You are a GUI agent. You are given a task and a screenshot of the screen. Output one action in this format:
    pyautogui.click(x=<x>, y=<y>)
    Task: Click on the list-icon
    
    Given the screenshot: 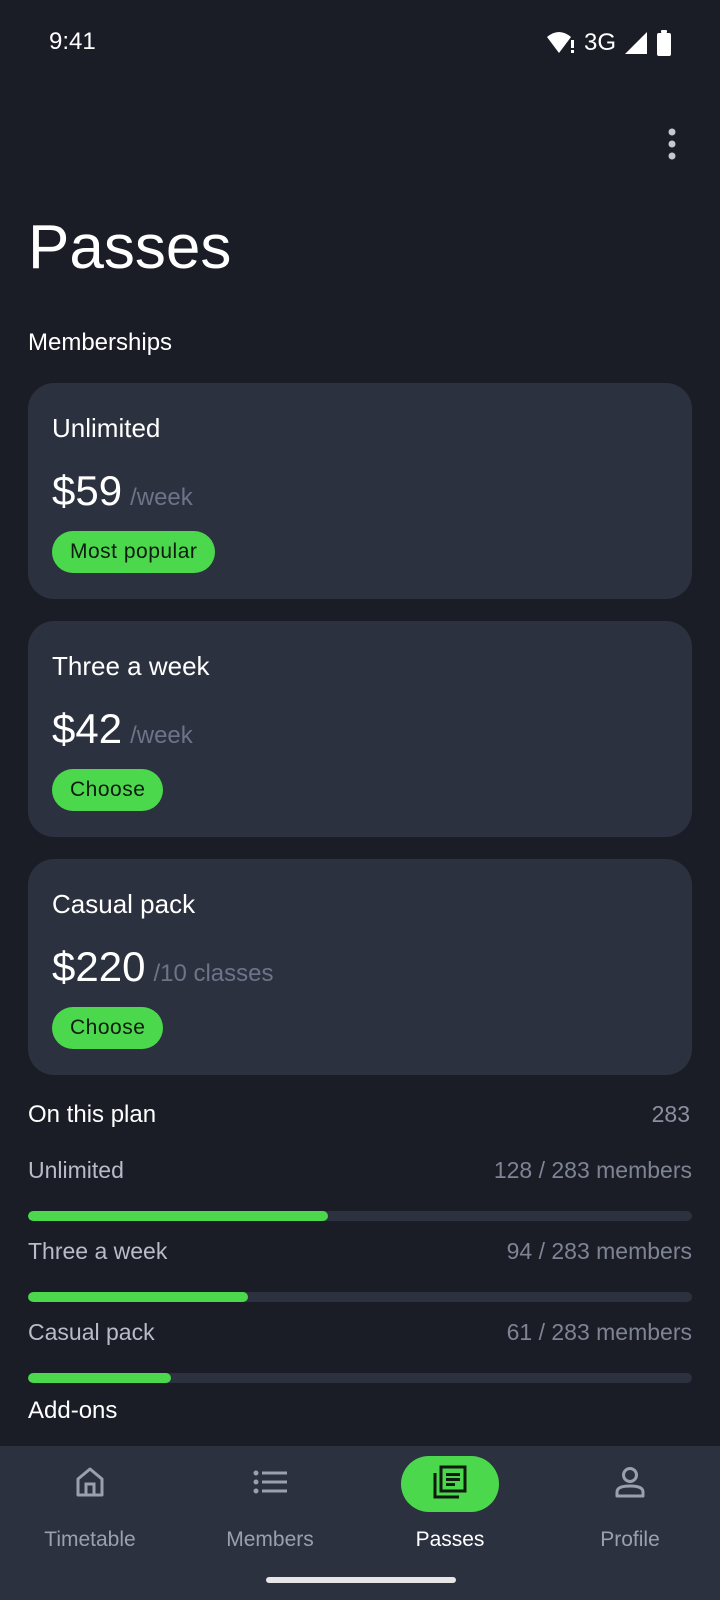 What is the action you would take?
    pyautogui.click(x=270, y=1484)
    